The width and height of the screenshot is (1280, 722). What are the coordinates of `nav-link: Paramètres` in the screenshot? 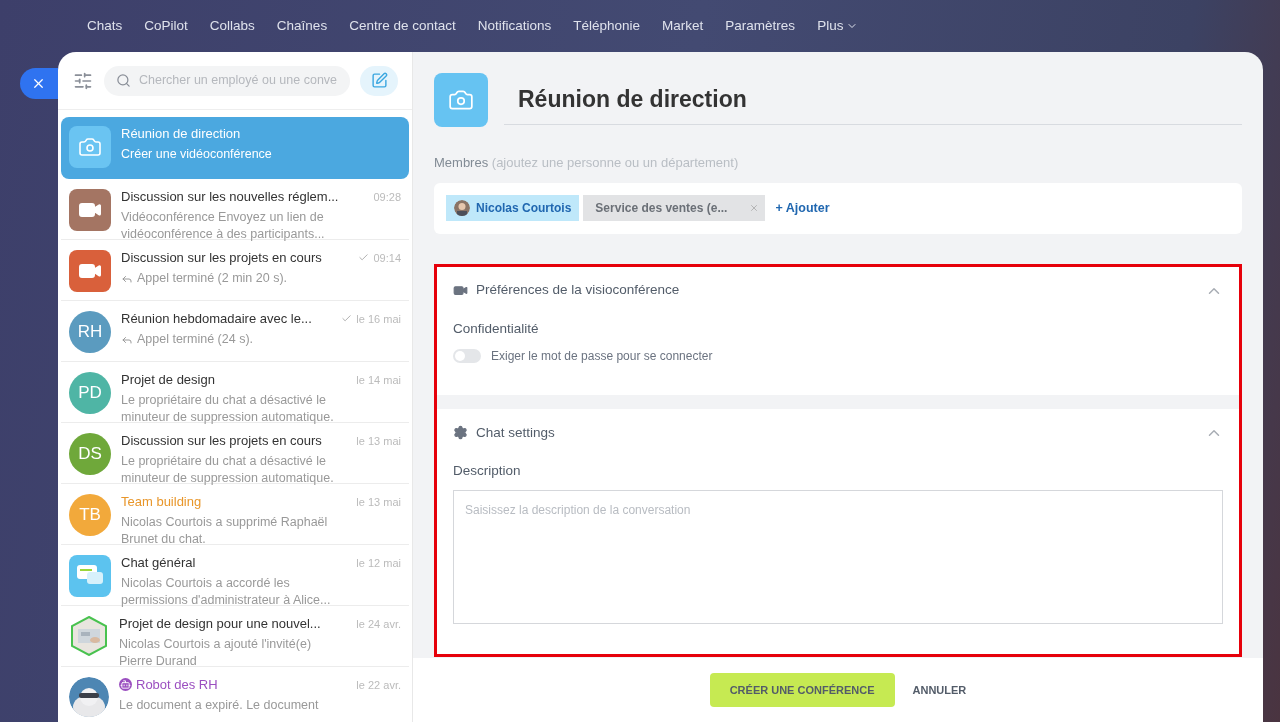 It's located at (760, 26).